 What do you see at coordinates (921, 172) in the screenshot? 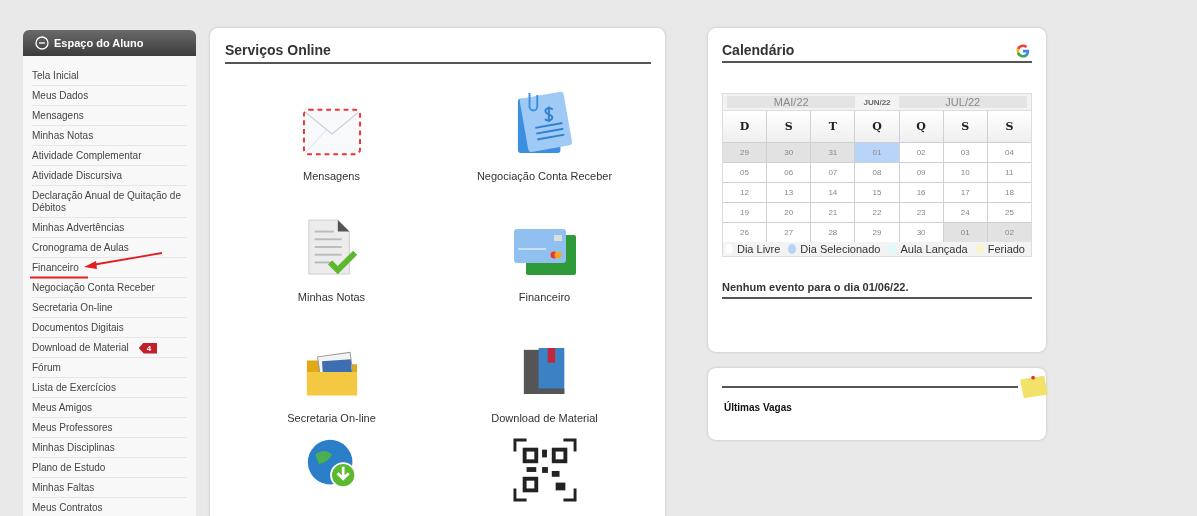
I see `calendar-day: 09` at bounding box center [921, 172].